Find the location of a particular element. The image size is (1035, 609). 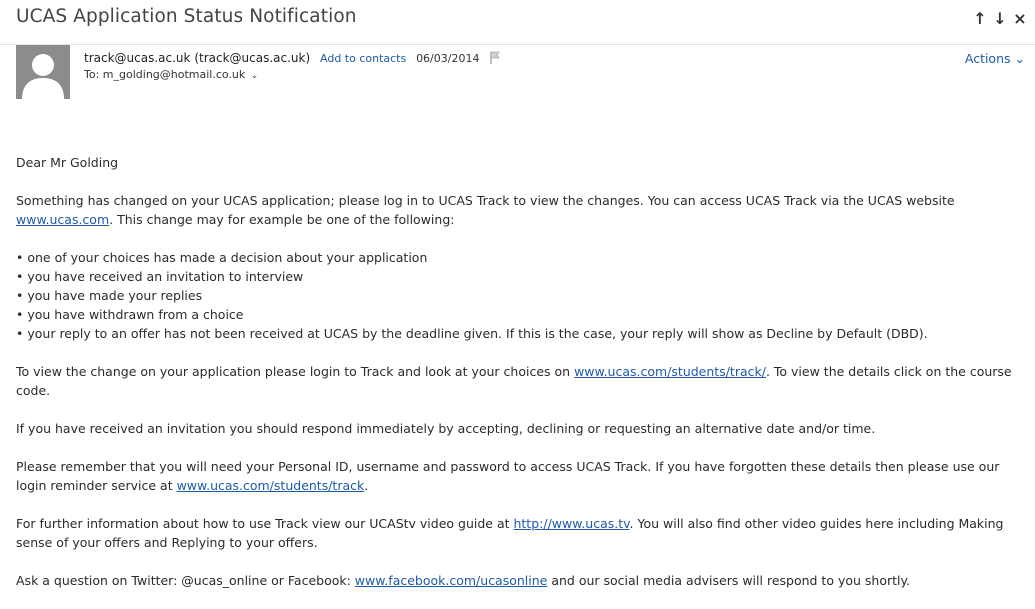

previous-message-arrow-icon: ↑ is located at coordinates (980, 18).